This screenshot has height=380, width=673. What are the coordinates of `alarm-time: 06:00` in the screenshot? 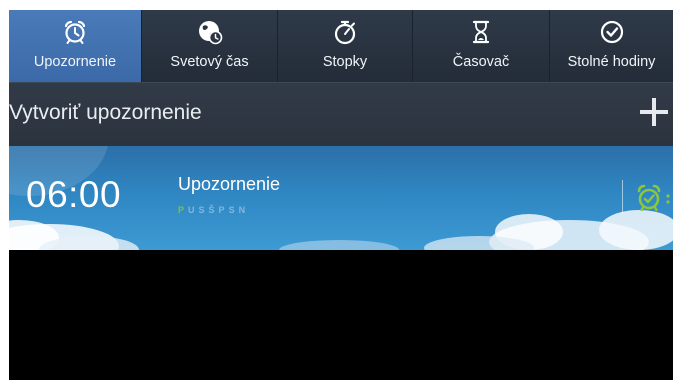 It's located at (74, 194).